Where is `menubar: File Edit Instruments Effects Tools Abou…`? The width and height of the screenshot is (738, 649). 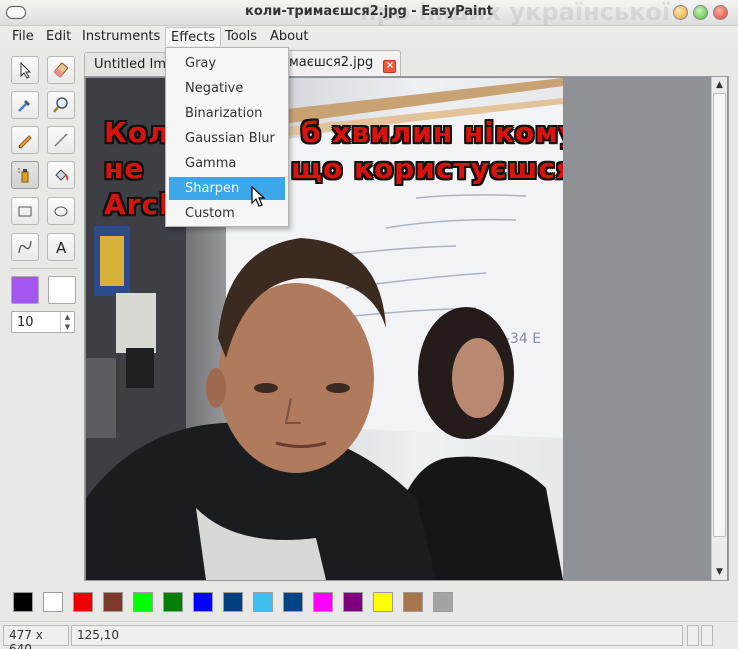
menubar: File Edit Instruments Effects Tools Abou… is located at coordinates (369, 37).